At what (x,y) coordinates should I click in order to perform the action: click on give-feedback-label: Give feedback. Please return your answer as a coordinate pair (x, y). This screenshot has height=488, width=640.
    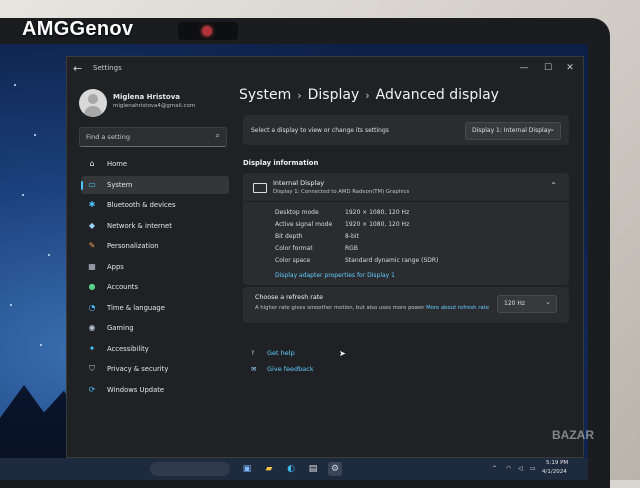
    Looking at the image, I should click on (290, 369).